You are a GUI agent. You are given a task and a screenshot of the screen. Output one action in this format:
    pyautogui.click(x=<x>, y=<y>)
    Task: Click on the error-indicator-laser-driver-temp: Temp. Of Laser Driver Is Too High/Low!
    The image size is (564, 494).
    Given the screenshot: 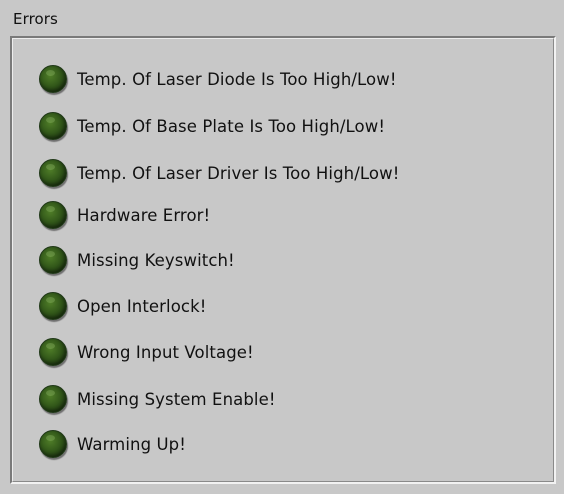 What is the action you would take?
    pyautogui.click(x=219, y=173)
    